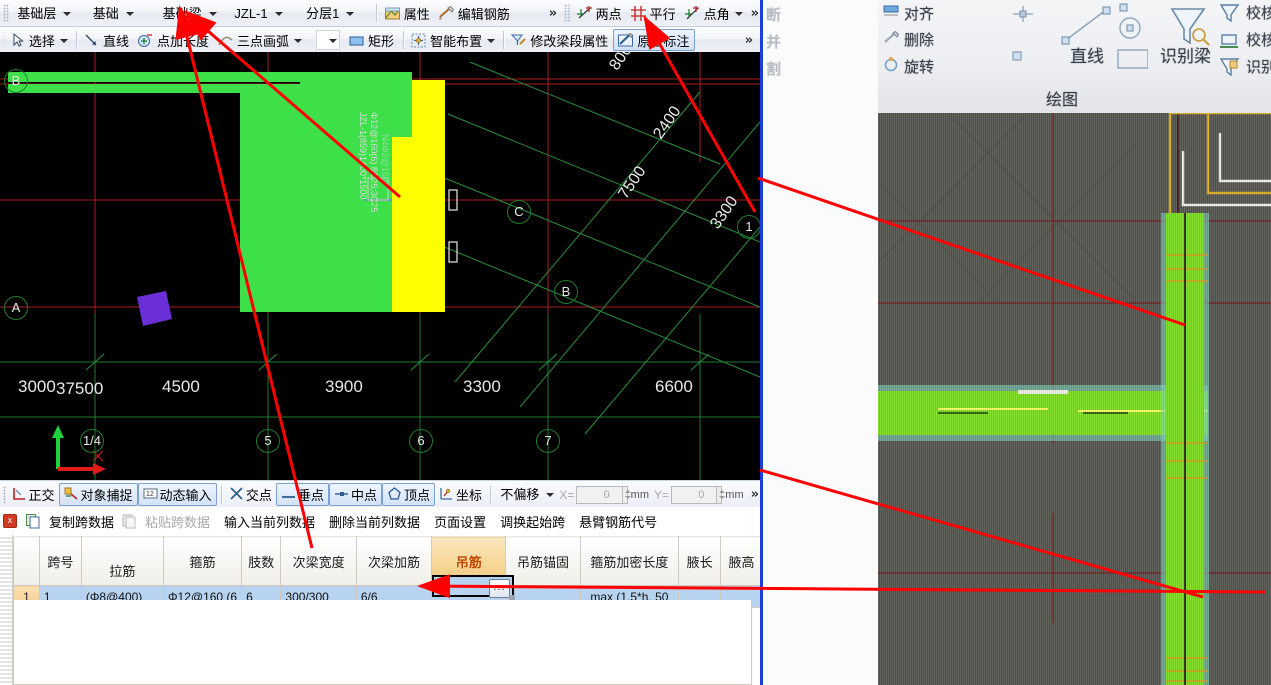 This screenshot has height=685, width=1271. What do you see at coordinates (453, 40) in the screenshot?
I see `smart-layout-button: 智能布置` at bounding box center [453, 40].